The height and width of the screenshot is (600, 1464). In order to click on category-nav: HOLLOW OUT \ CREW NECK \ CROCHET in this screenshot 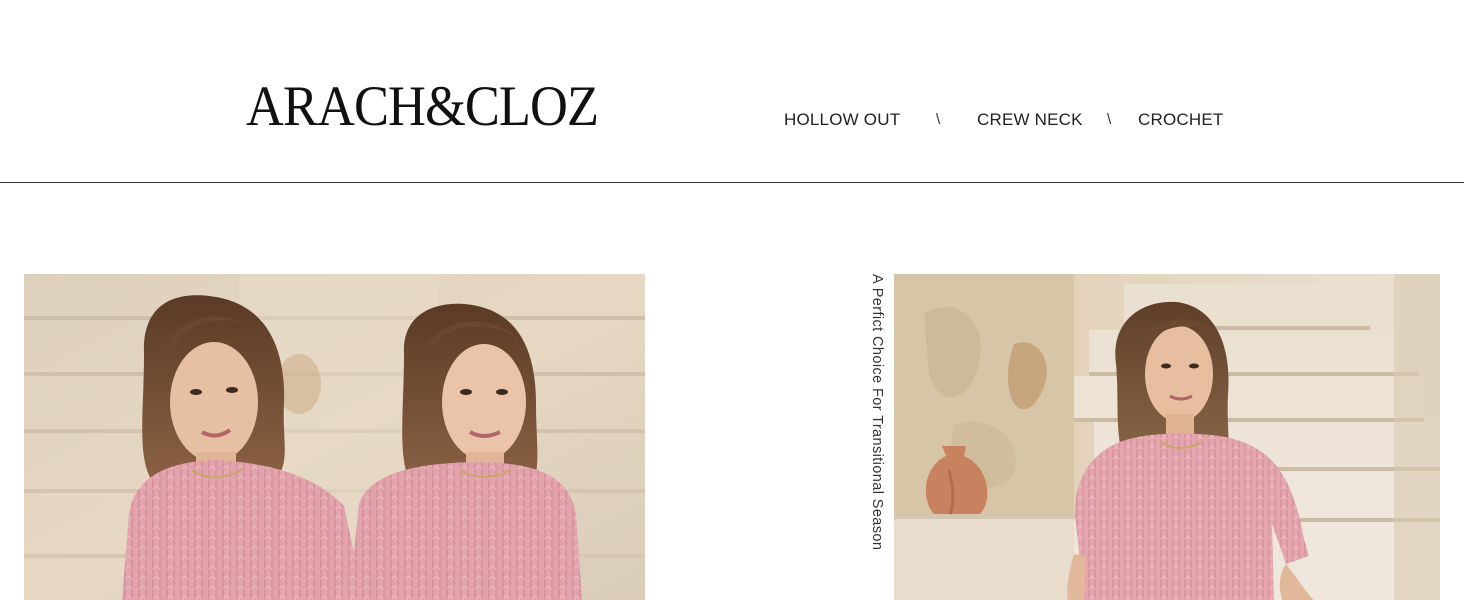, I will do `click(732, 120)`.